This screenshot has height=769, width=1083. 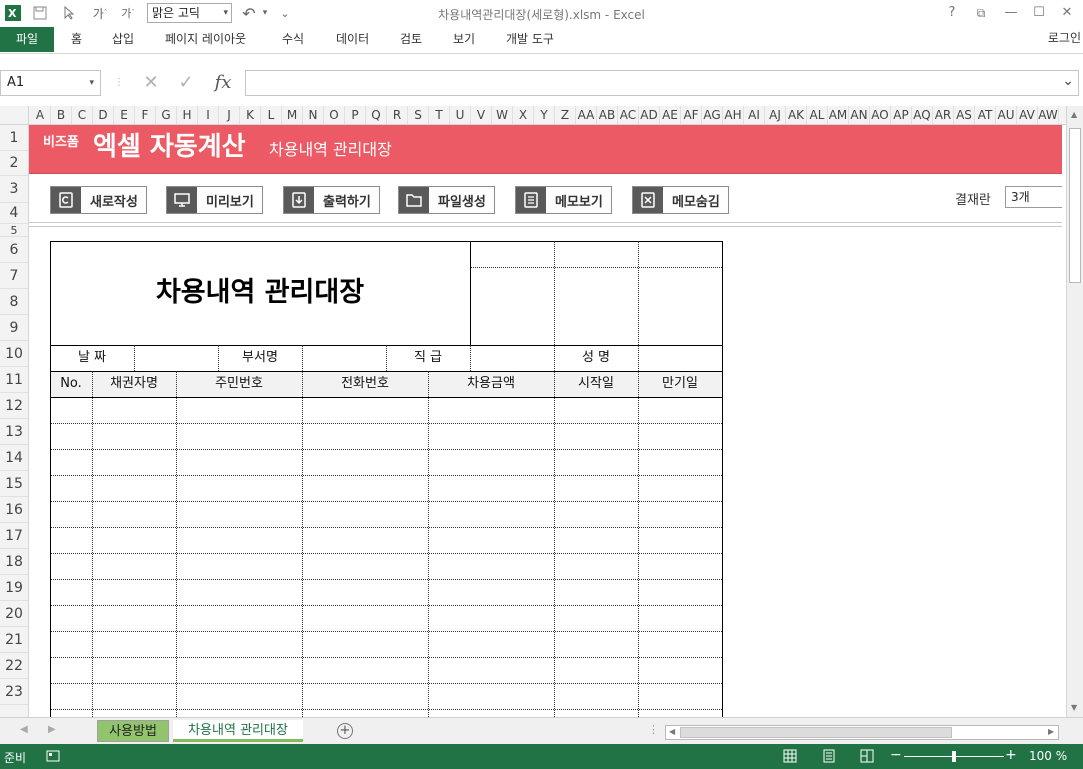 I want to click on column-header-cell: AS, so click(x=964, y=115).